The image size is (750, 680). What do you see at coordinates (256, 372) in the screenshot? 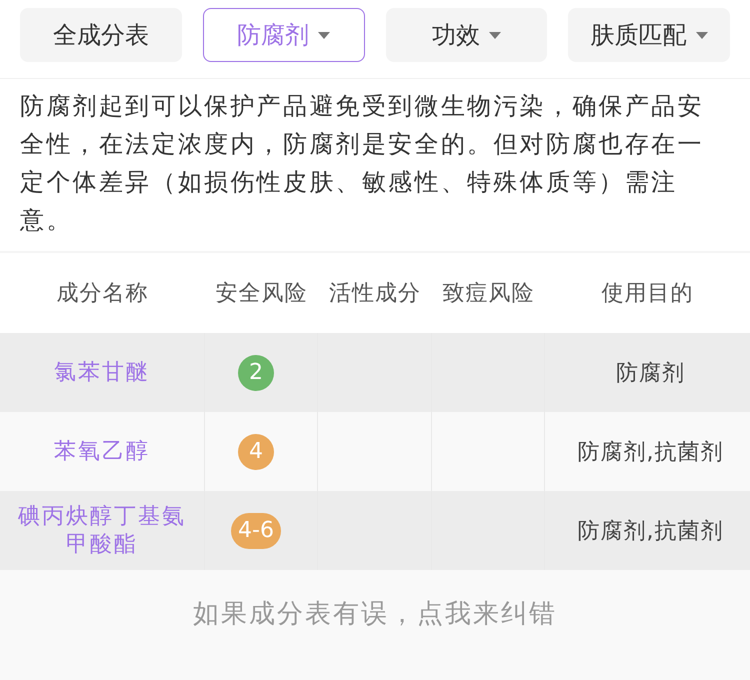
I see `risk-badge: 2` at bounding box center [256, 372].